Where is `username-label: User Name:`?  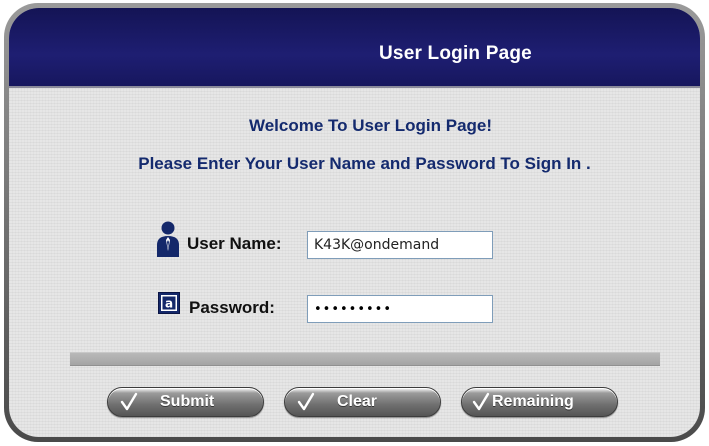
username-label: User Name: is located at coordinates (234, 243).